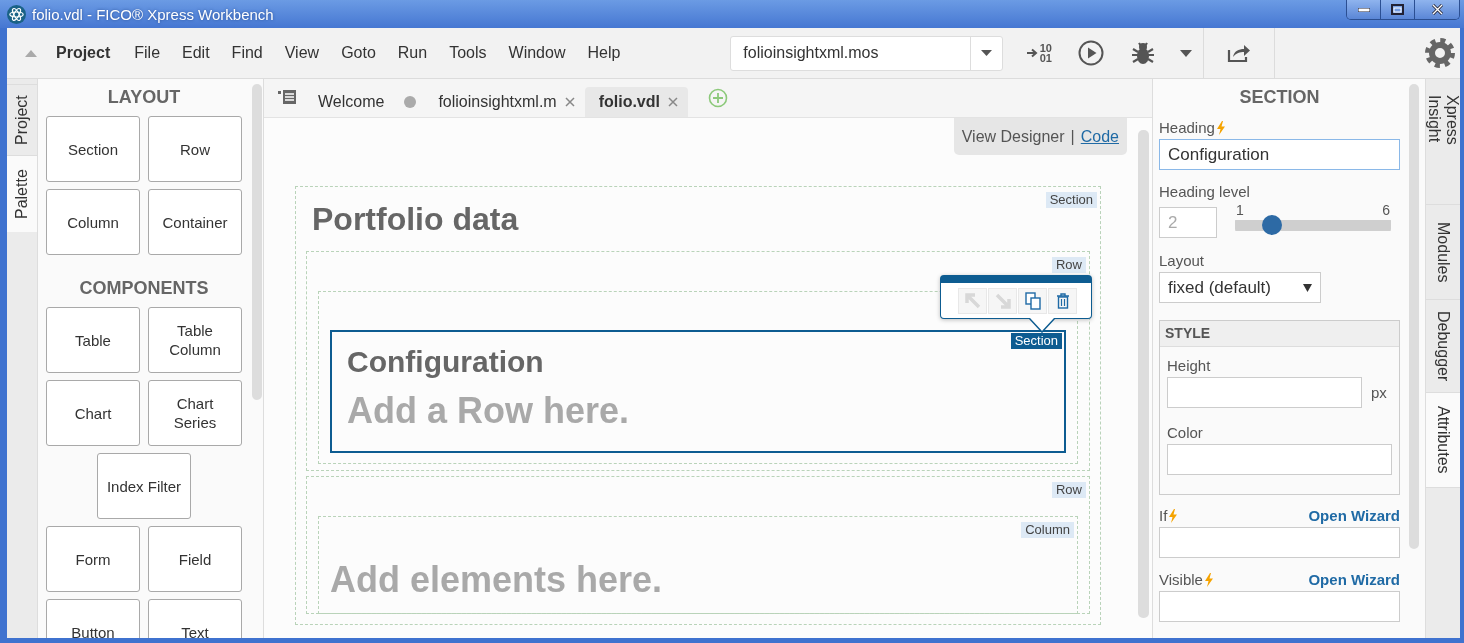  I want to click on code-link: Code, so click(1099, 136).